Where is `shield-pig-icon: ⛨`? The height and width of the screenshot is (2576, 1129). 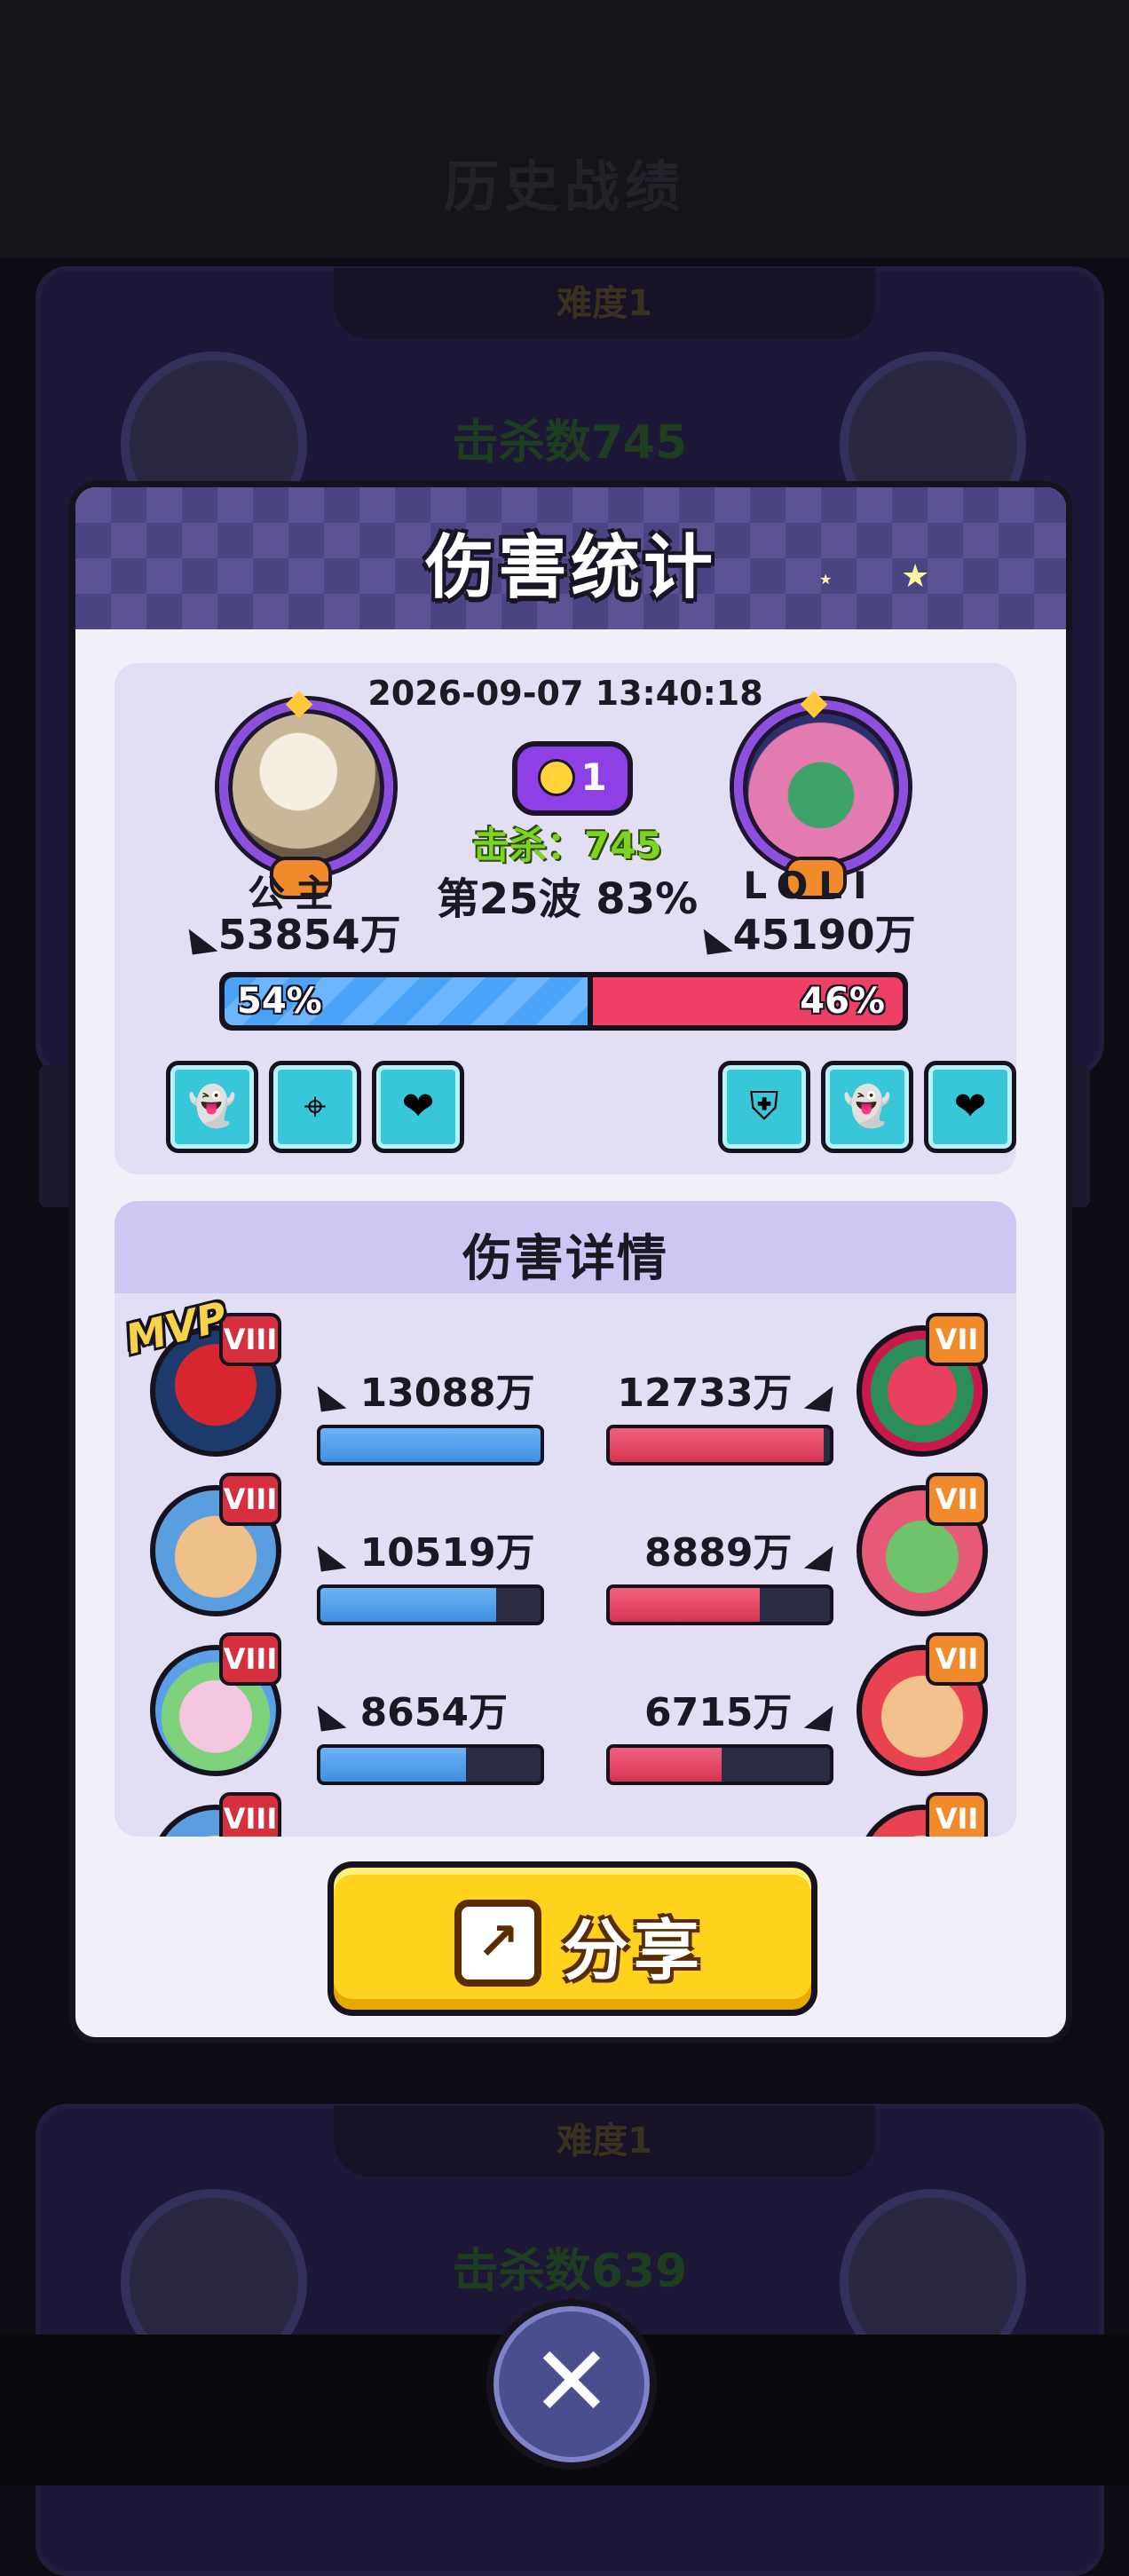
shield-pig-icon: ⛨ is located at coordinates (764, 1107).